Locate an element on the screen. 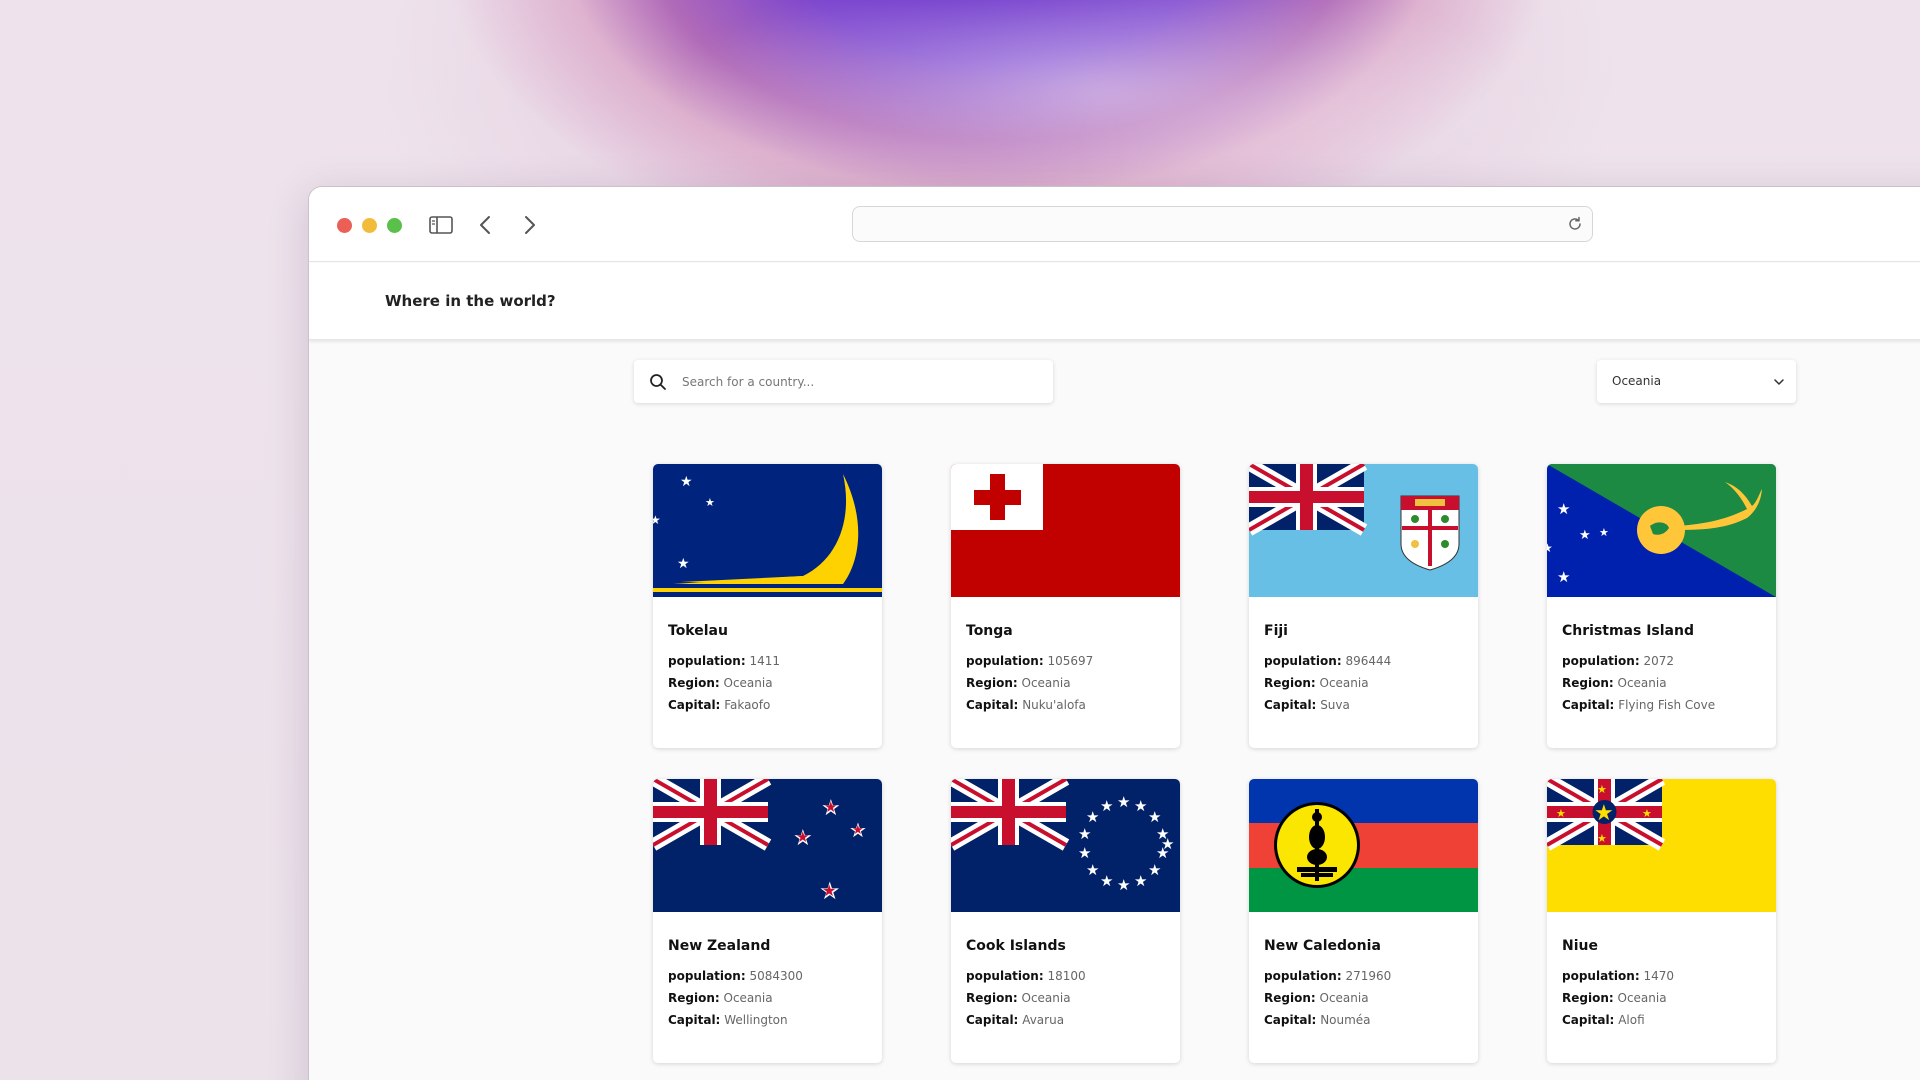 The height and width of the screenshot is (1080, 1920). capital-value: Alofi is located at coordinates (1631, 1020).